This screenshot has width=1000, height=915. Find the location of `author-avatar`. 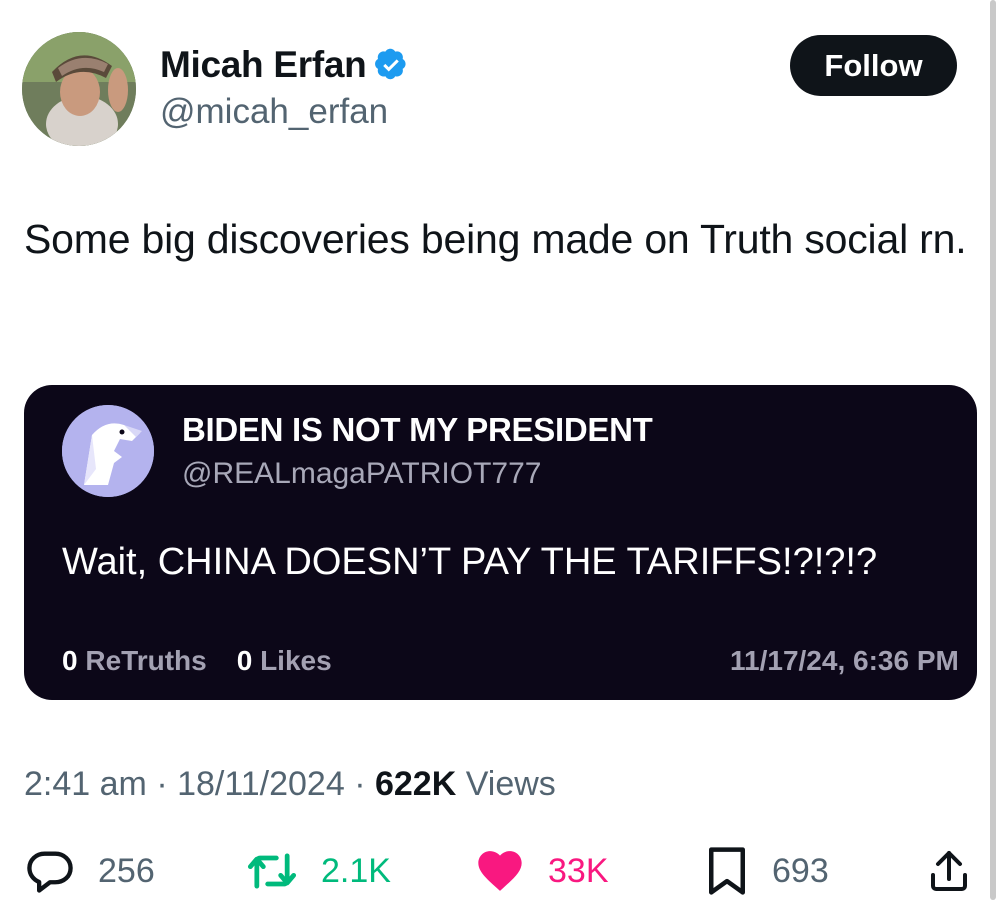

author-avatar is located at coordinates (79, 89).